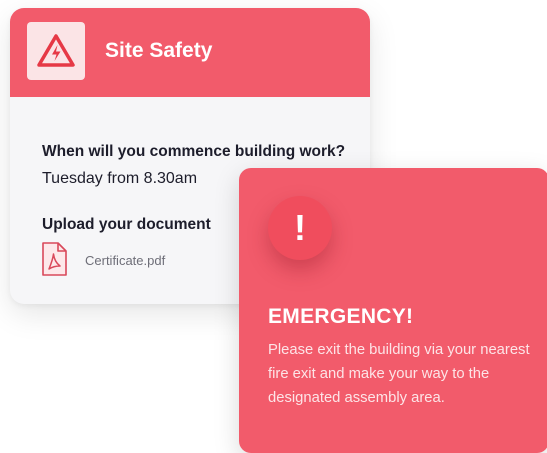  I want to click on upload-label: Upload your document, so click(126, 224).